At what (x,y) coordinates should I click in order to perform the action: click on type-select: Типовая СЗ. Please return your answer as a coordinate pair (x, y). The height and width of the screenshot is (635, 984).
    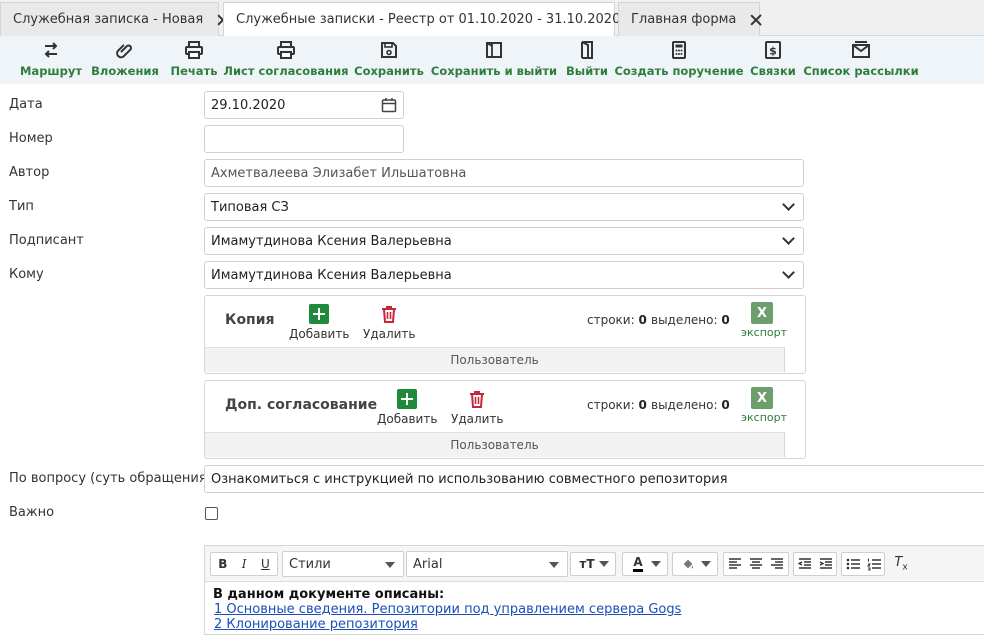
    Looking at the image, I should click on (504, 207).